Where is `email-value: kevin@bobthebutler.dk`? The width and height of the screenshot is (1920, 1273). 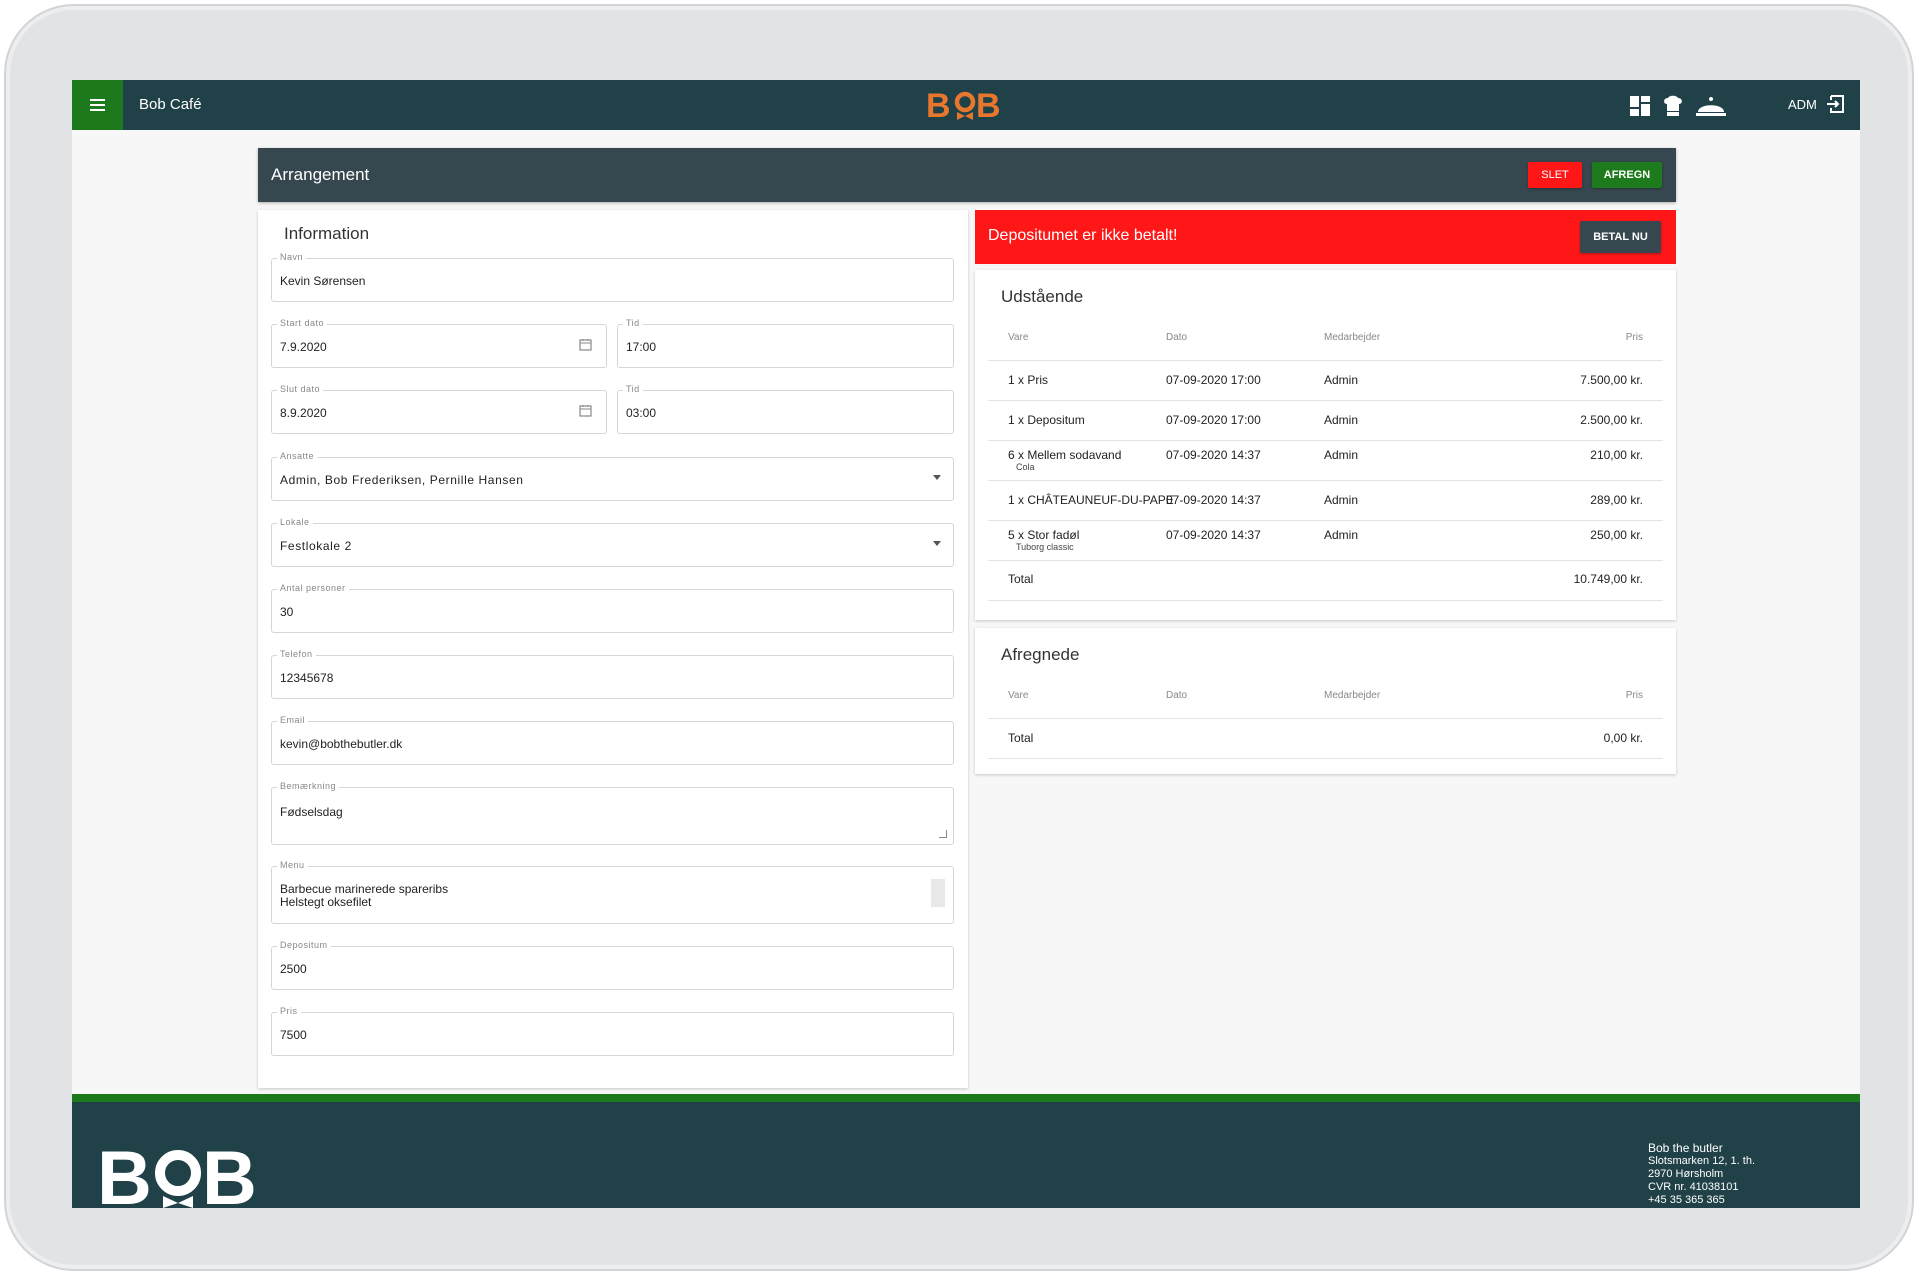
email-value: kevin@bobthebutler.dk is located at coordinates (341, 744).